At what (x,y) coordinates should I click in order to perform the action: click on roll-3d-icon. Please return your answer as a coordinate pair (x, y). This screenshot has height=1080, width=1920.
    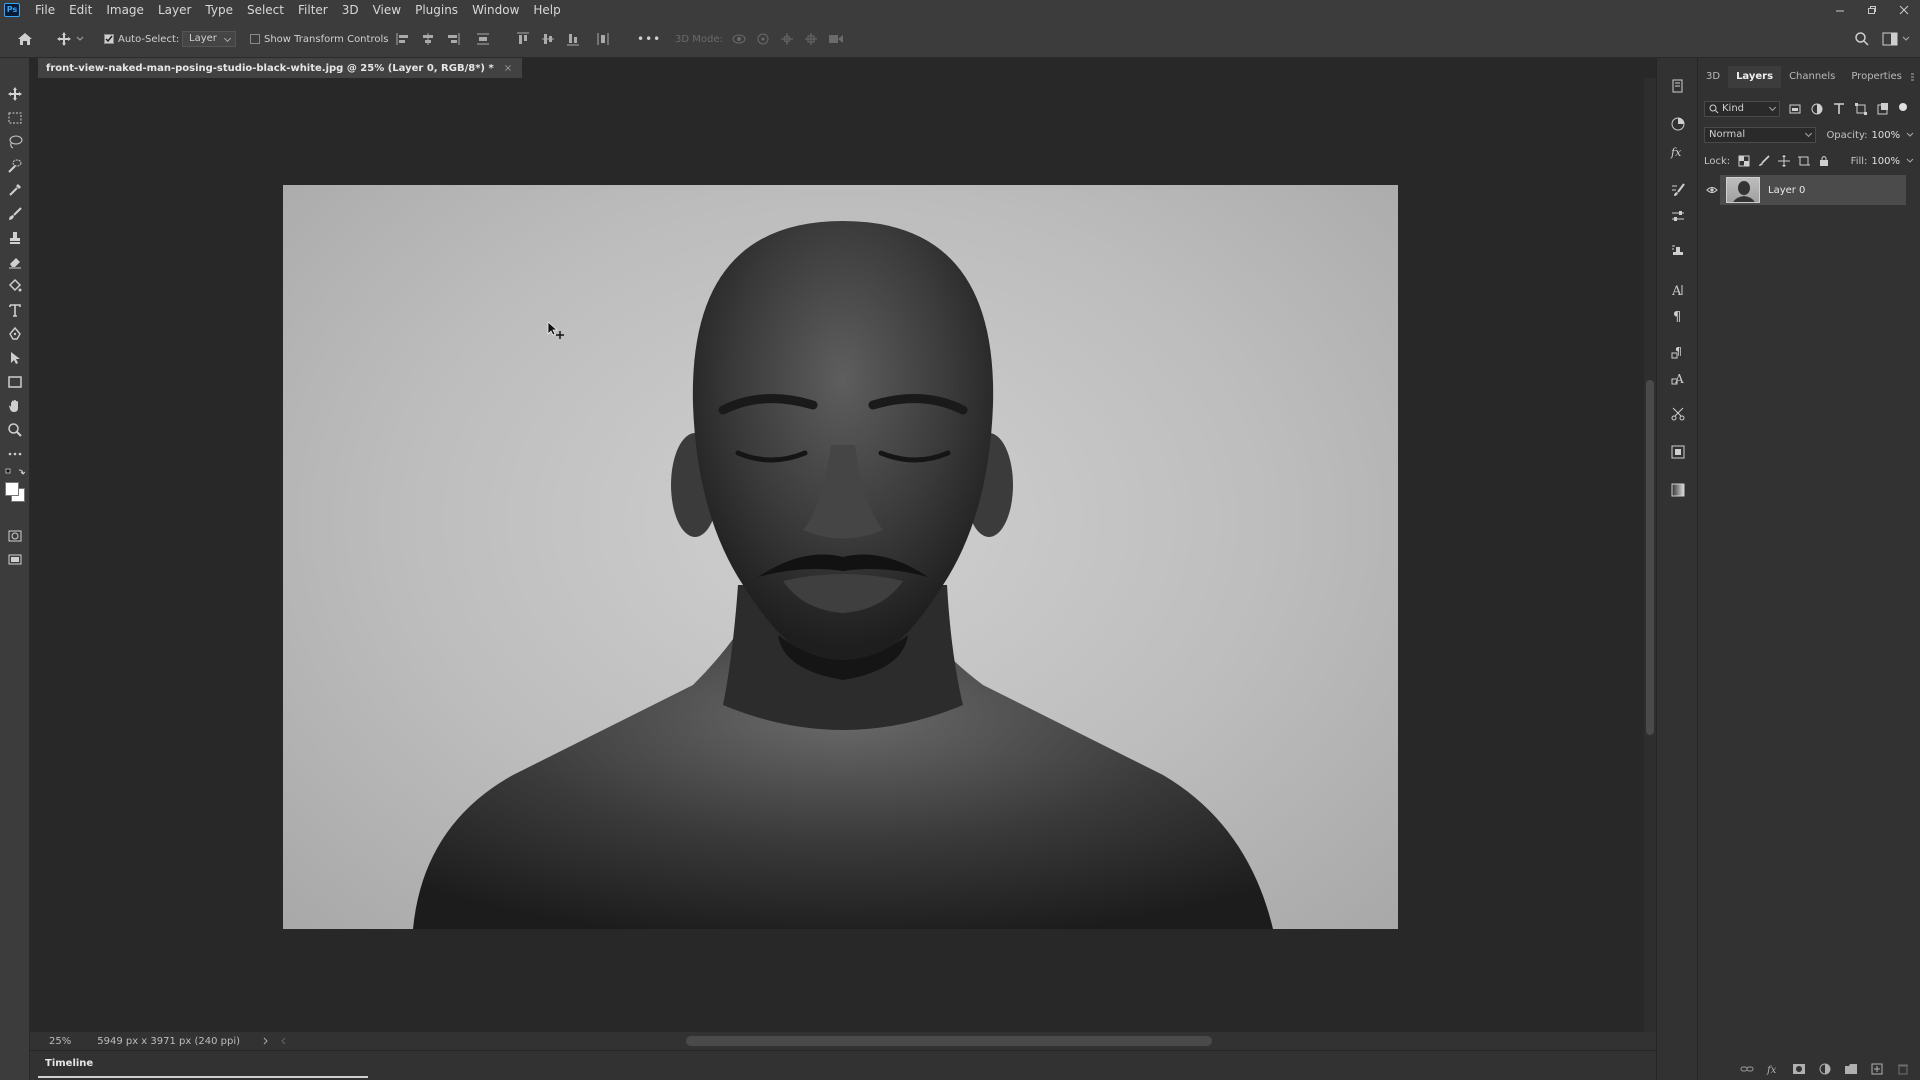
    Looking at the image, I should click on (763, 39).